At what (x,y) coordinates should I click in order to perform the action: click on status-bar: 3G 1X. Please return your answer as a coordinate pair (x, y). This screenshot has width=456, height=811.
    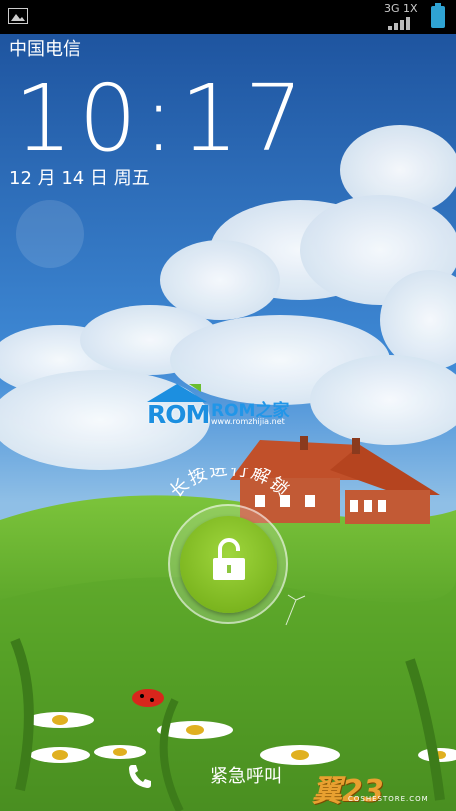
    Looking at the image, I should click on (228, 17).